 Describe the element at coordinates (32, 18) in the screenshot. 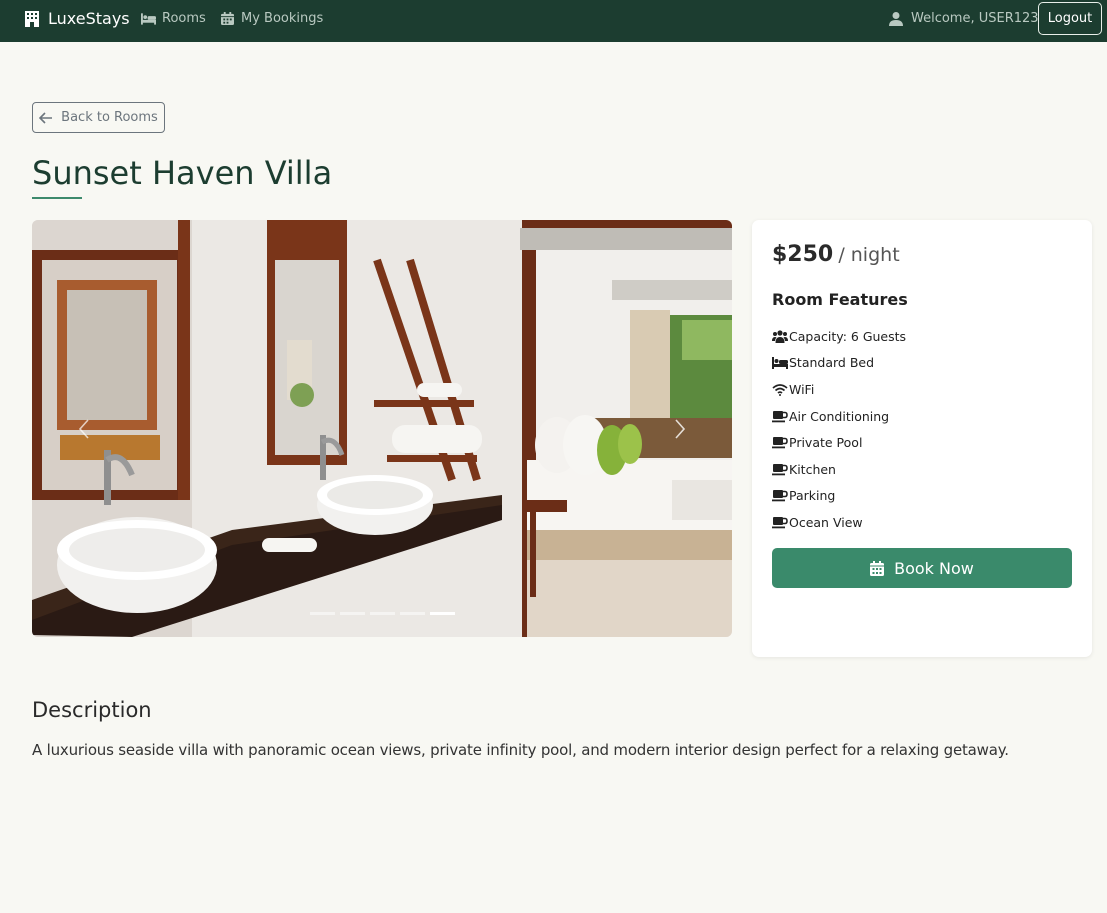

I see `hotel-icon` at that location.